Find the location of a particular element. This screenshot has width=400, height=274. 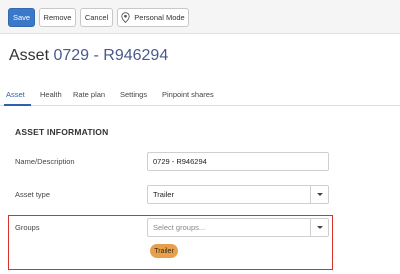

map-pin-icon is located at coordinates (125, 17).